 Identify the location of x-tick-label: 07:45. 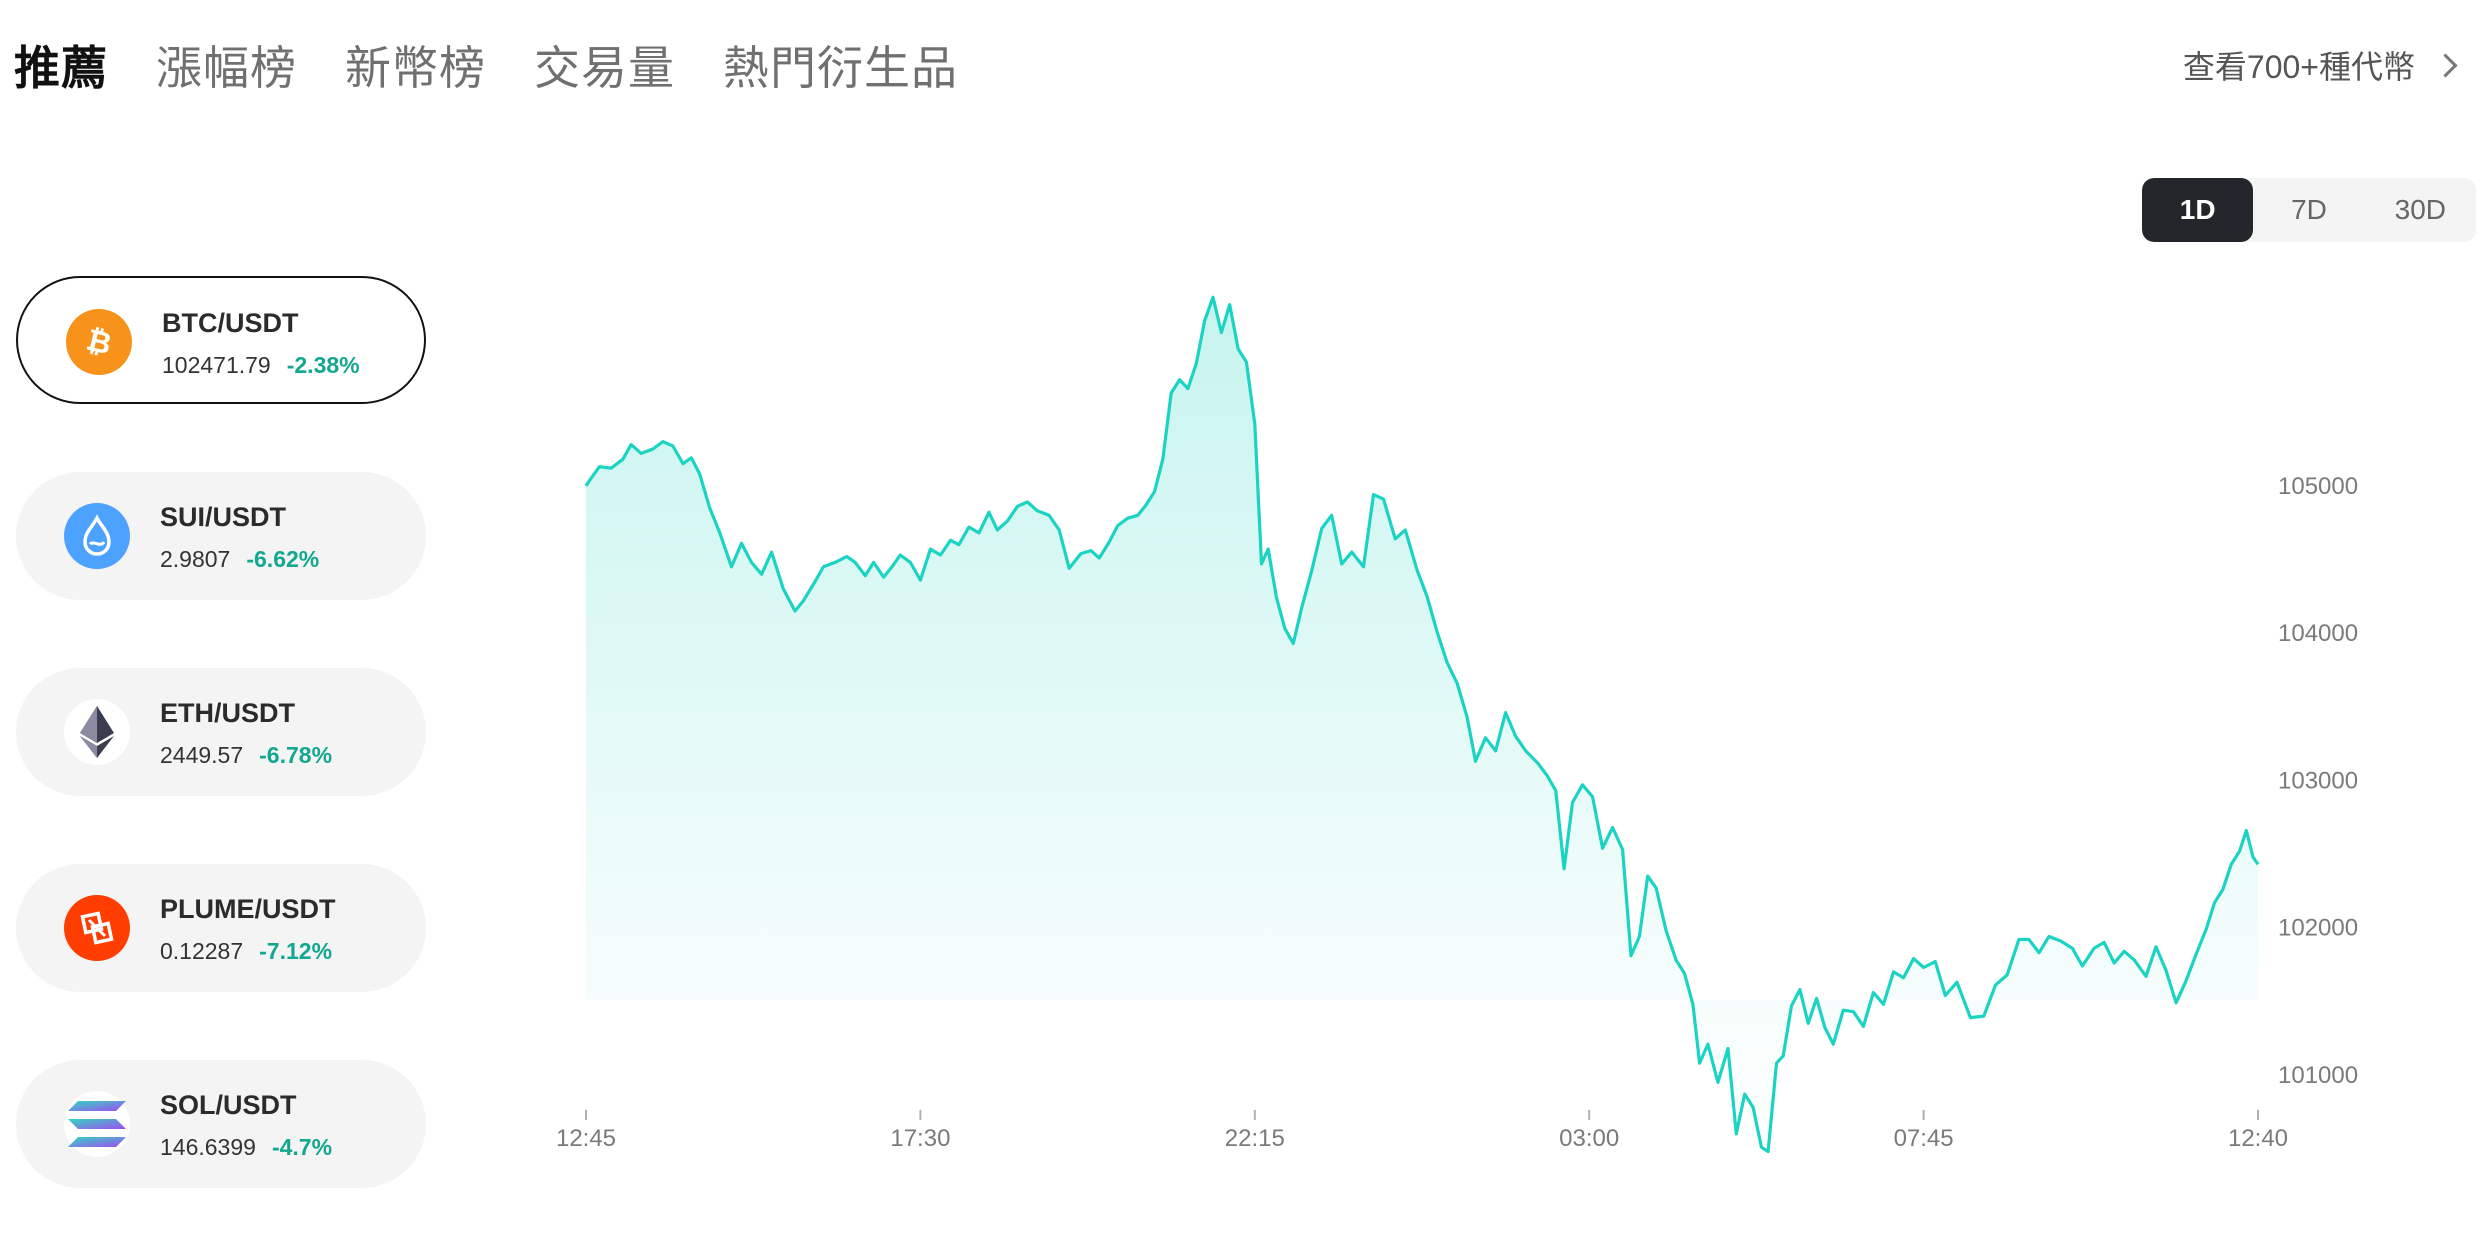
(1924, 1138).